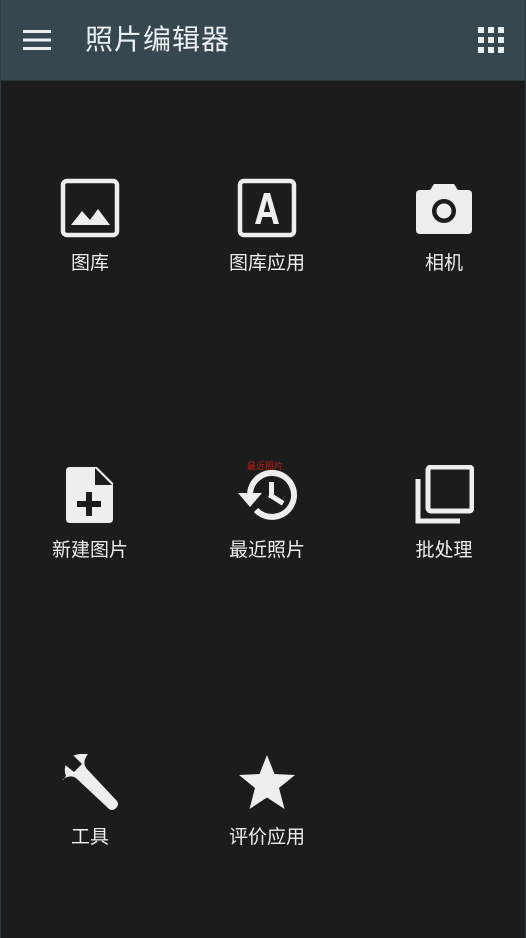 Image resolution: width=526 pixels, height=938 pixels. What do you see at coordinates (444, 494) in the screenshot?
I see `library-icon` at bounding box center [444, 494].